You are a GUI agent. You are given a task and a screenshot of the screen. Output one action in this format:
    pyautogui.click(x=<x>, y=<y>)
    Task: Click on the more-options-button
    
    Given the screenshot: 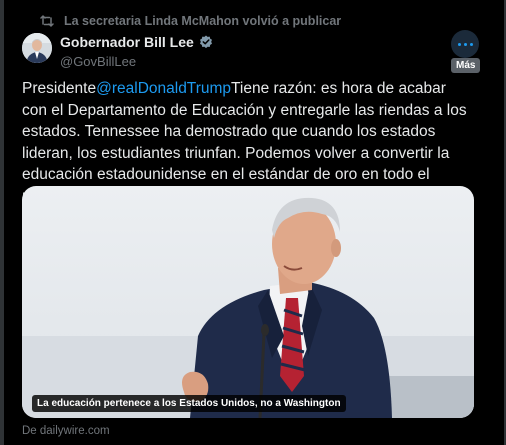 What is the action you would take?
    pyautogui.click(x=465, y=44)
    